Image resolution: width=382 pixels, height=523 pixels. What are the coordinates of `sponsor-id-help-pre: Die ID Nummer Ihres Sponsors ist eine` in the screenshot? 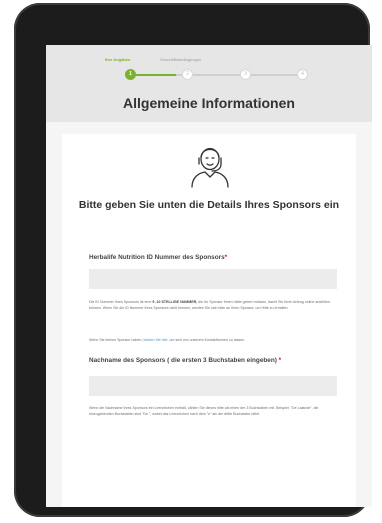 It's located at (121, 302).